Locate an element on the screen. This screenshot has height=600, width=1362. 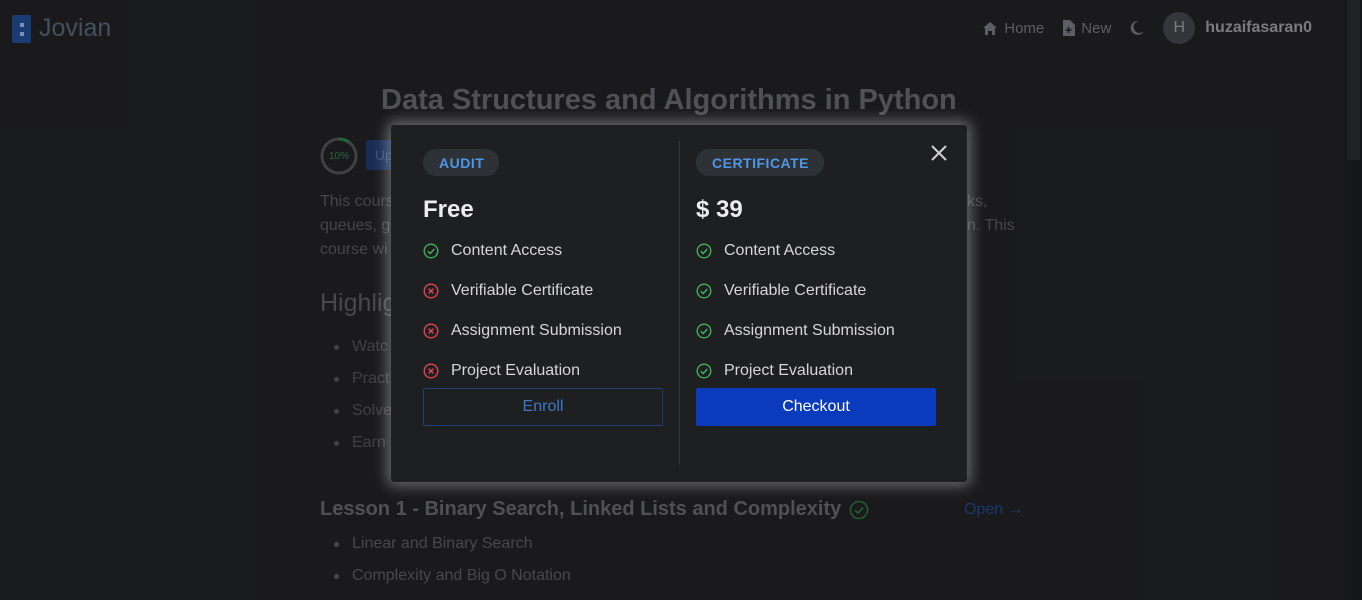
audit-badge: AUDIT is located at coordinates (461, 162).